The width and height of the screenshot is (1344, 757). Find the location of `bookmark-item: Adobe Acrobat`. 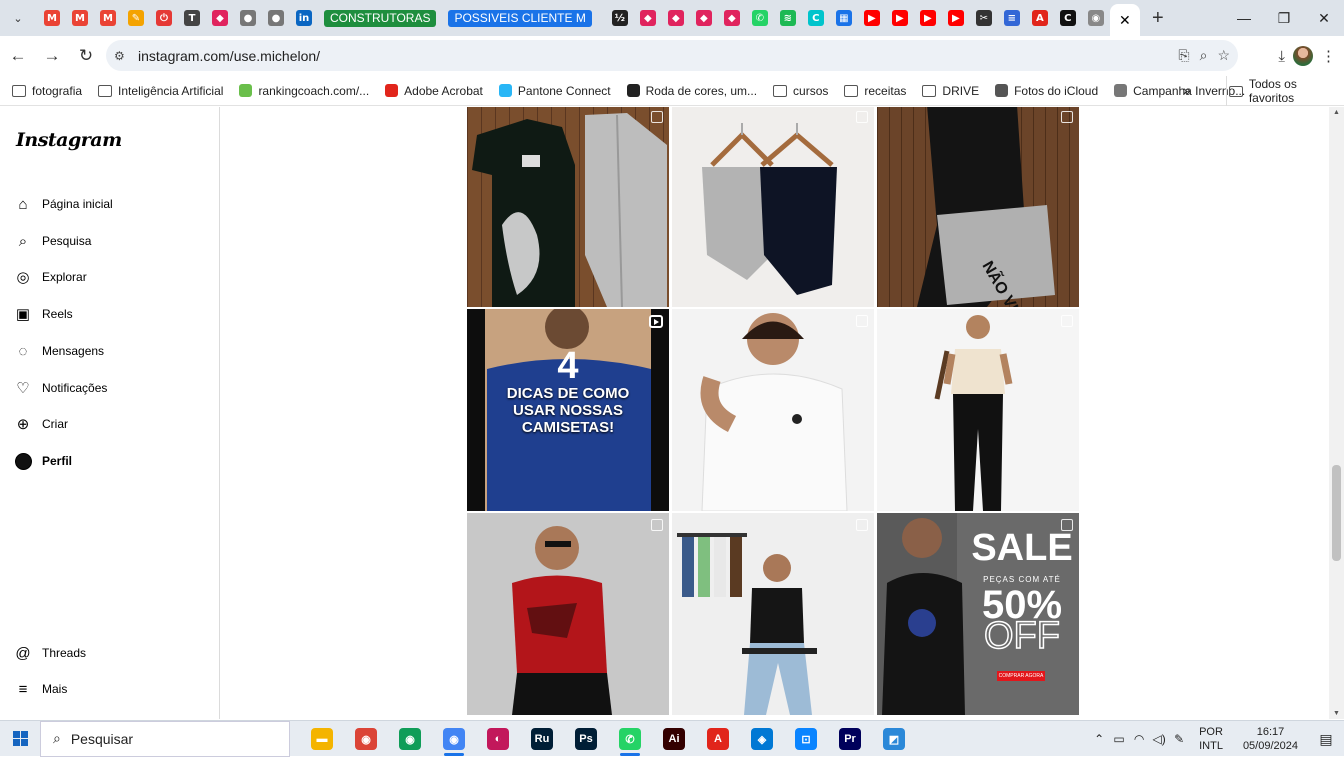

bookmark-item: Adobe Acrobat is located at coordinates (434, 91).